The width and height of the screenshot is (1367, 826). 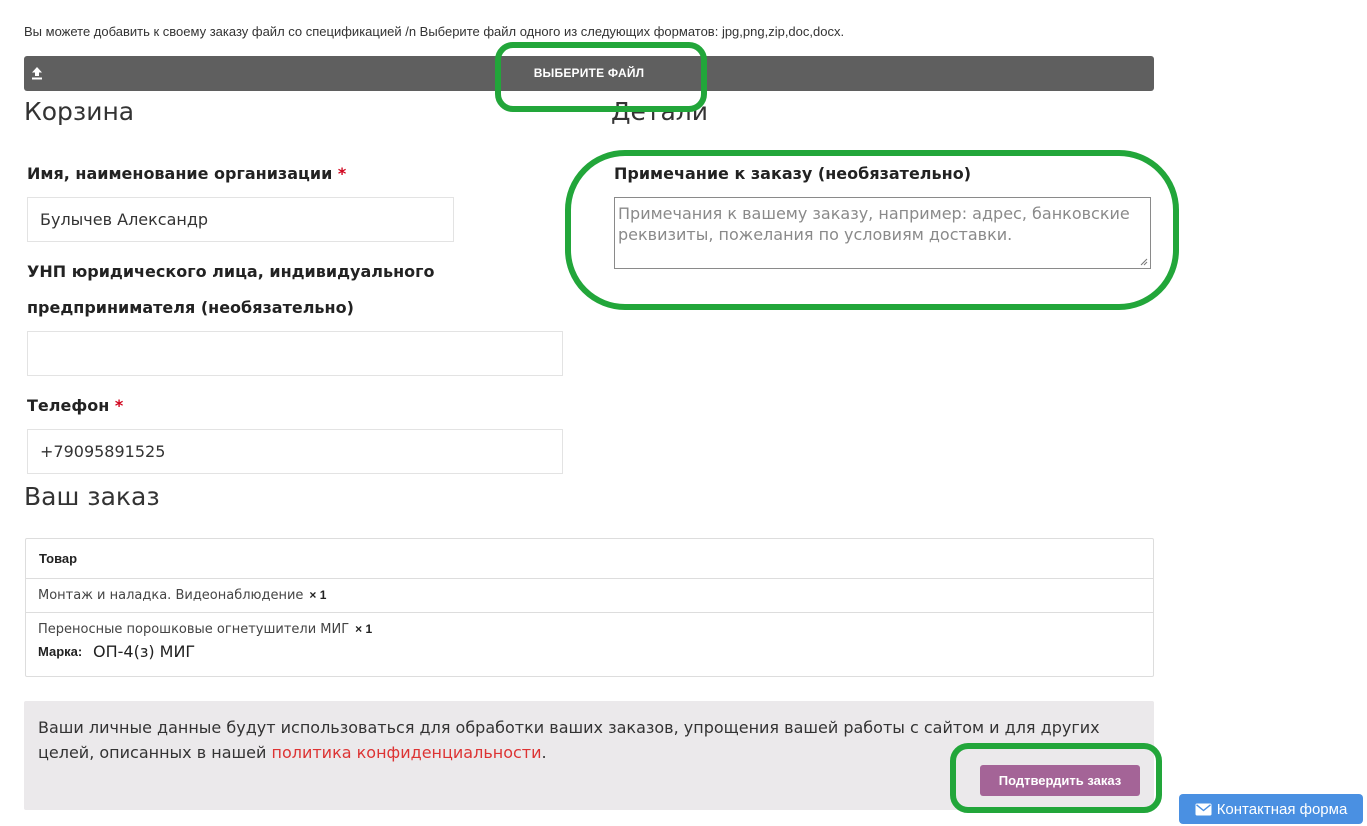 What do you see at coordinates (589, 559) in the screenshot?
I see `table-header-row: Товар` at bounding box center [589, 559].